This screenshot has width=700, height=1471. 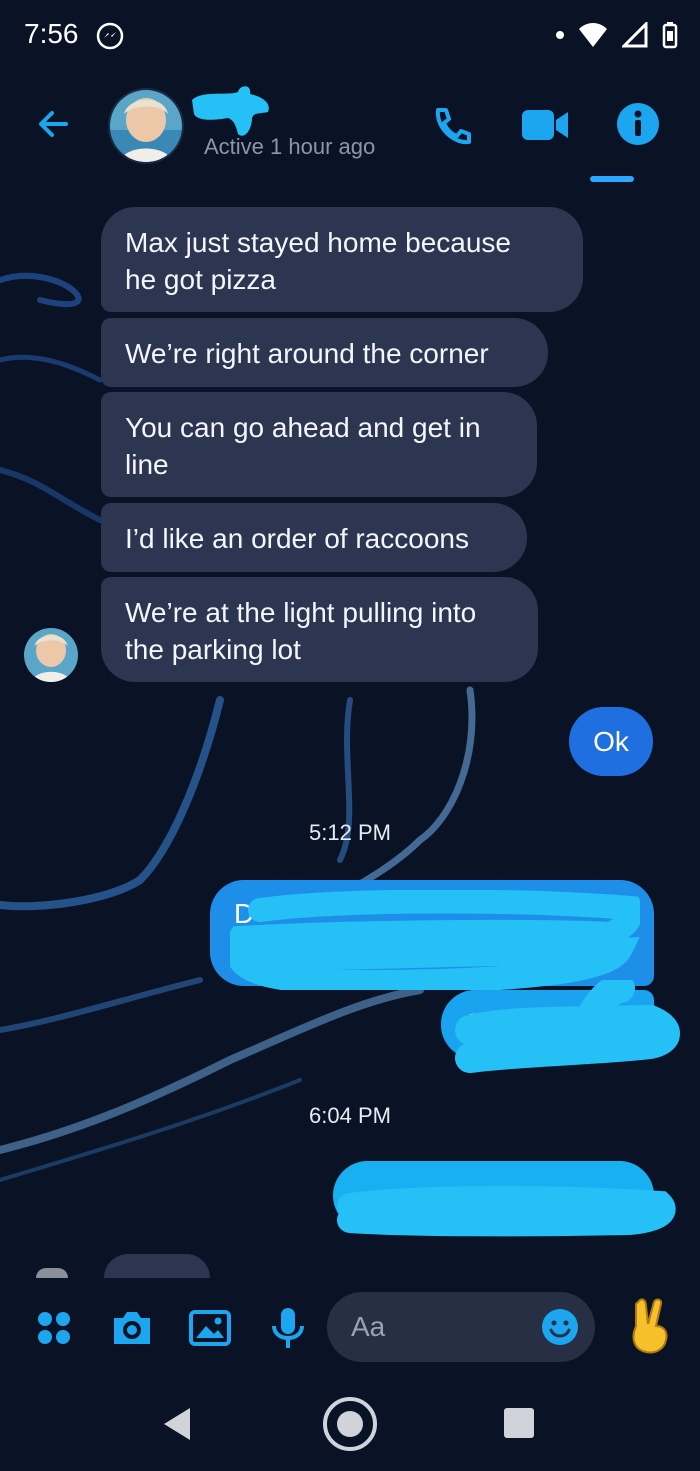 I want to click on signal-icon, so click(x=635, y=35).